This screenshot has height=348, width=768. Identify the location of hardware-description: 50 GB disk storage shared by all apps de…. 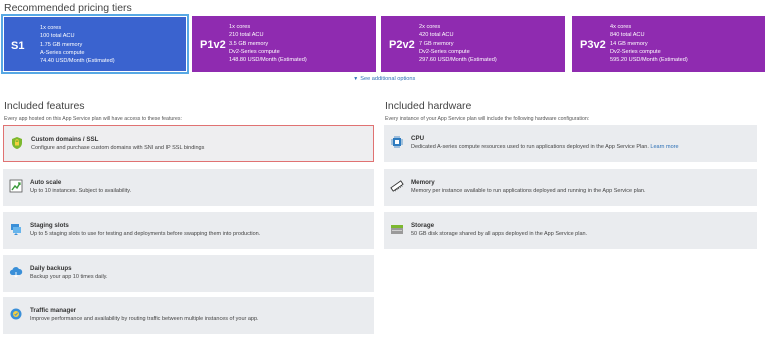
(499, 234).